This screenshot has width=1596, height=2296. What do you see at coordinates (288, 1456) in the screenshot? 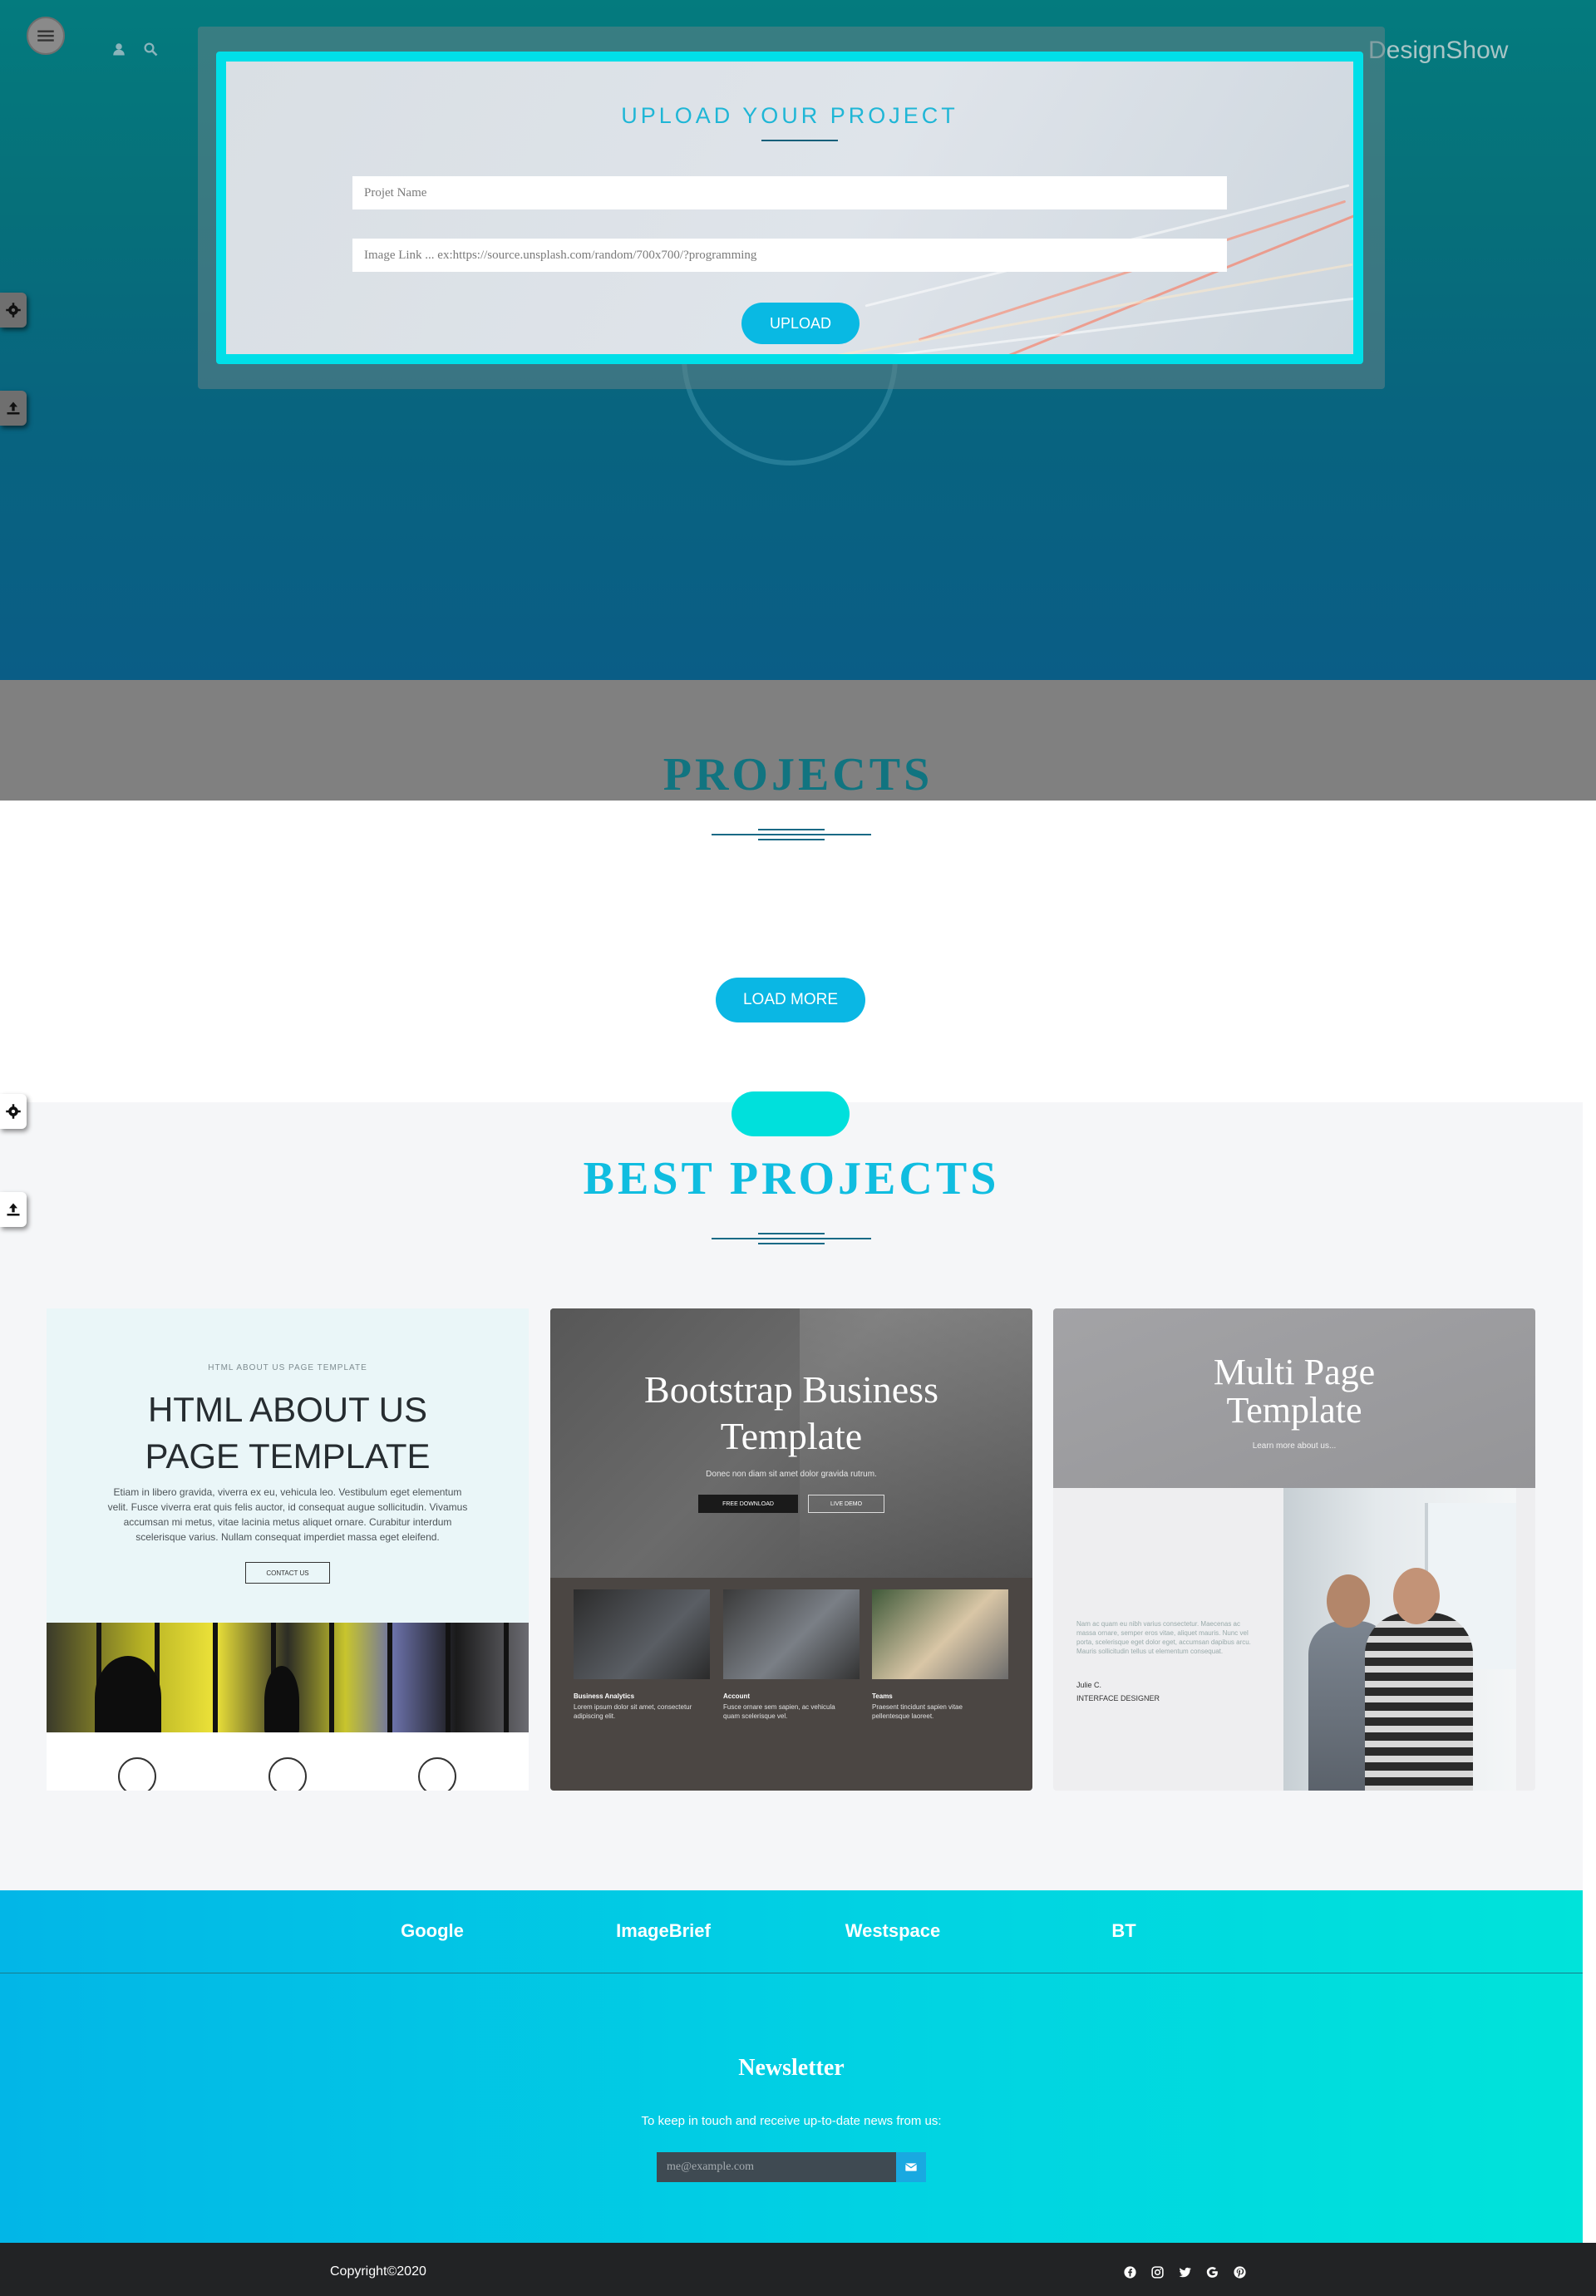
I see `card-title-line2: PAGE TEMPLATE` at bounding box center [288, 1456].